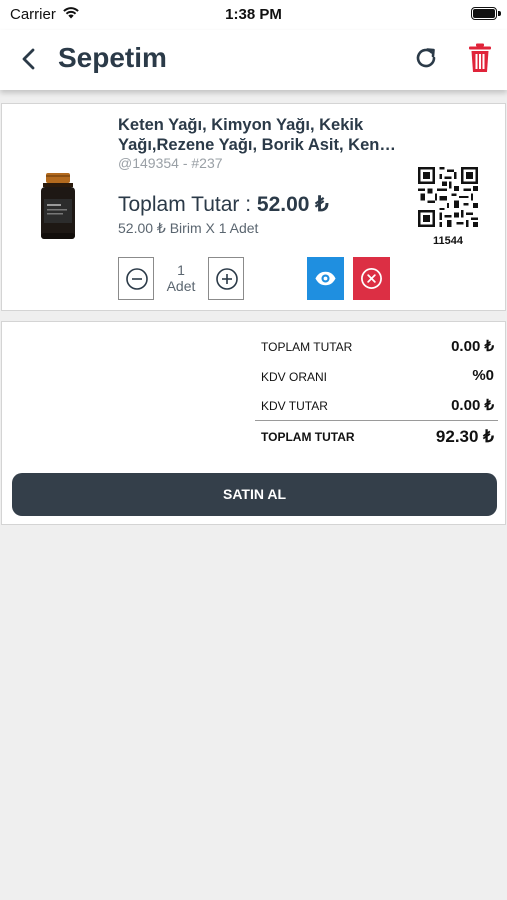 The width and height of the screenshot is (507, 900). What do you see at coordinates (307, 347) in the screenshot?
I see `summary-label: TOPLAM TUTAR` at bounding box center [307, 347].